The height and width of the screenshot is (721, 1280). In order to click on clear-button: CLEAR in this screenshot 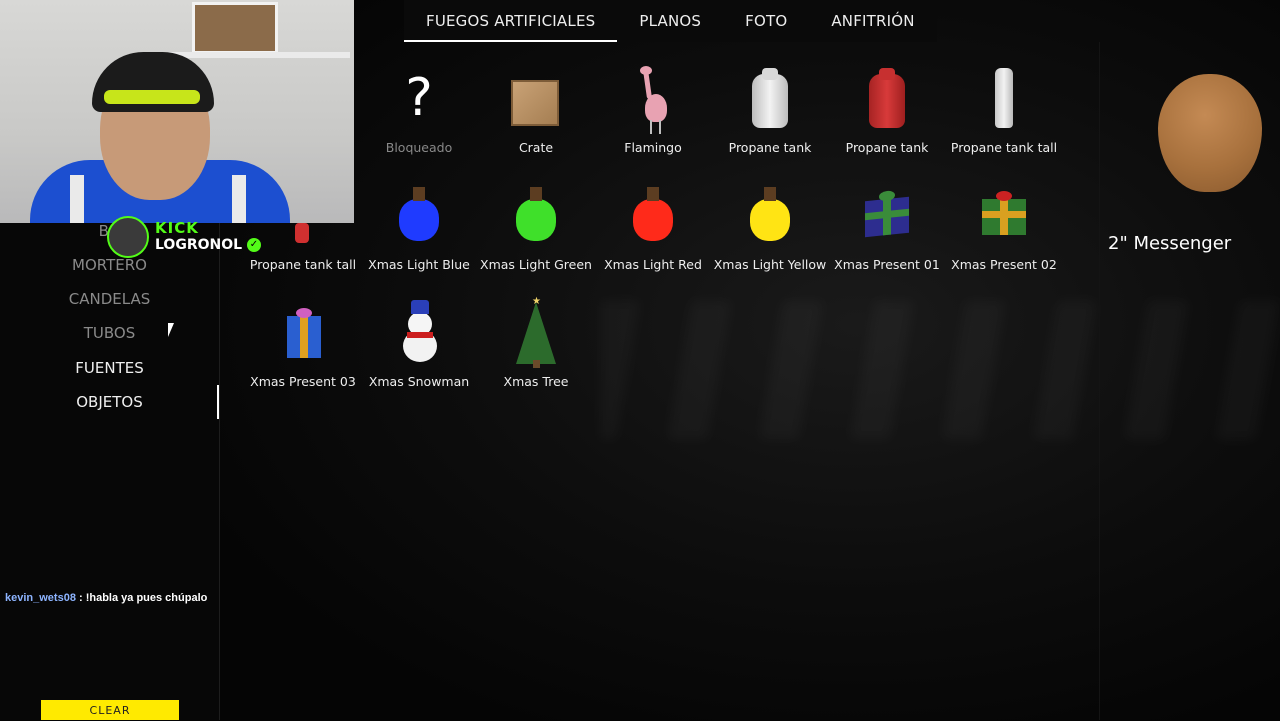, I will do `click(110, 710)`.